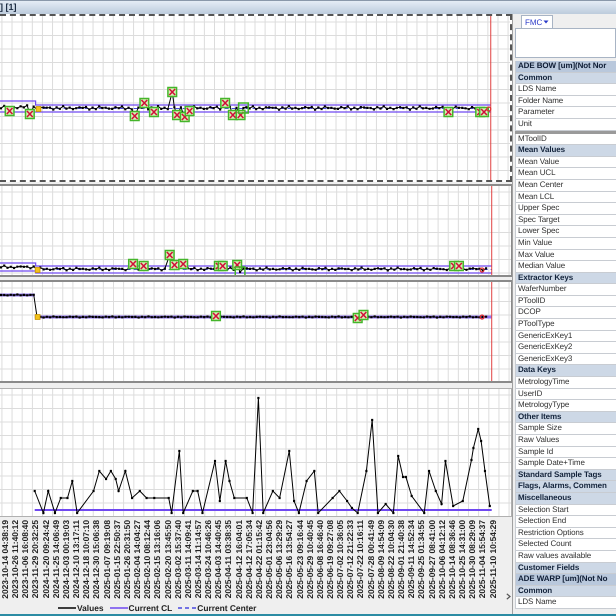 The image size is (616, 616). Describe the element at coordinates (279, 559) in the screenshot. I see `axis-label: 2025-05-06 13:29:29` at that location.